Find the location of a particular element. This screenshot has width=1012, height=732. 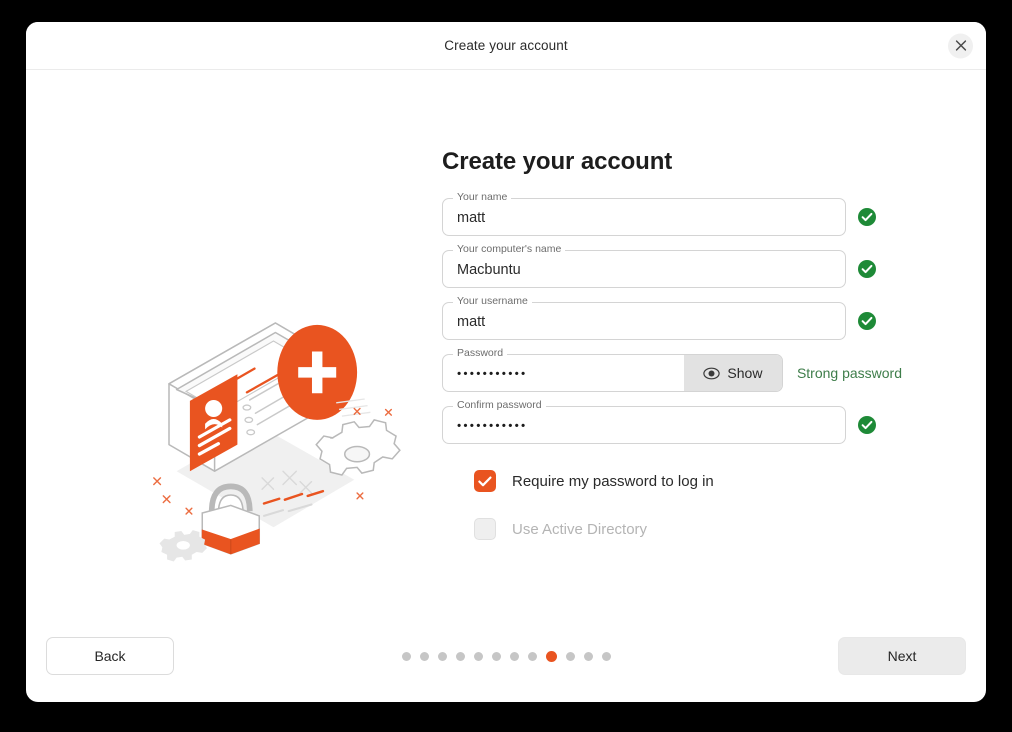

computer-name-label: Your computer's name is located at coordinates (509, 249).